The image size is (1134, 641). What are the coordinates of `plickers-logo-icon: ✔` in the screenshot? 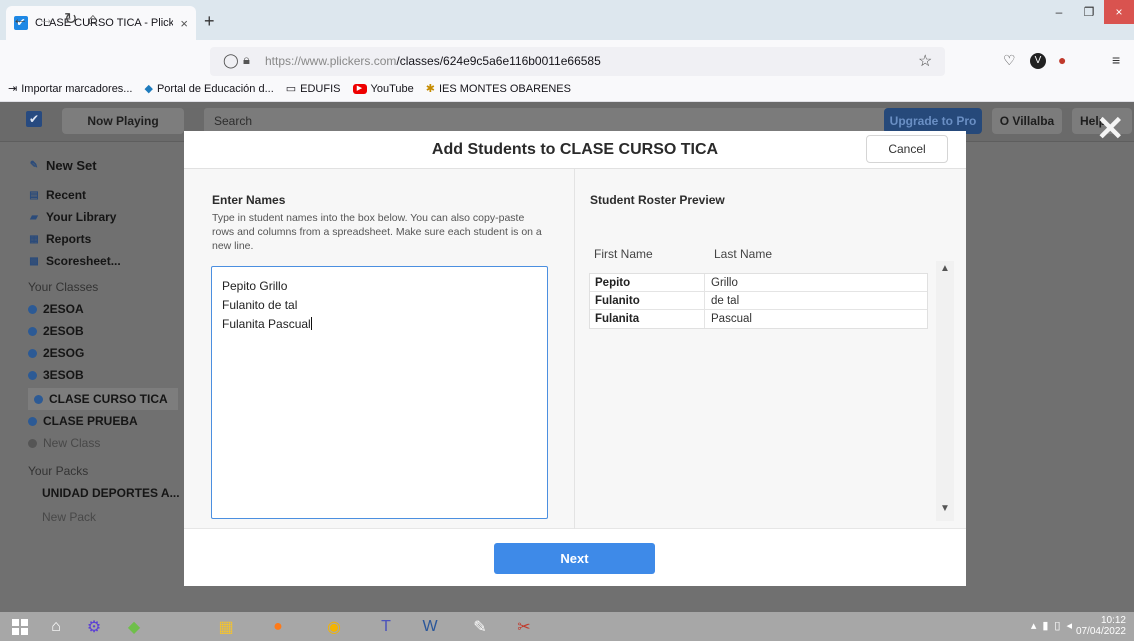 It's located at (34, 119).